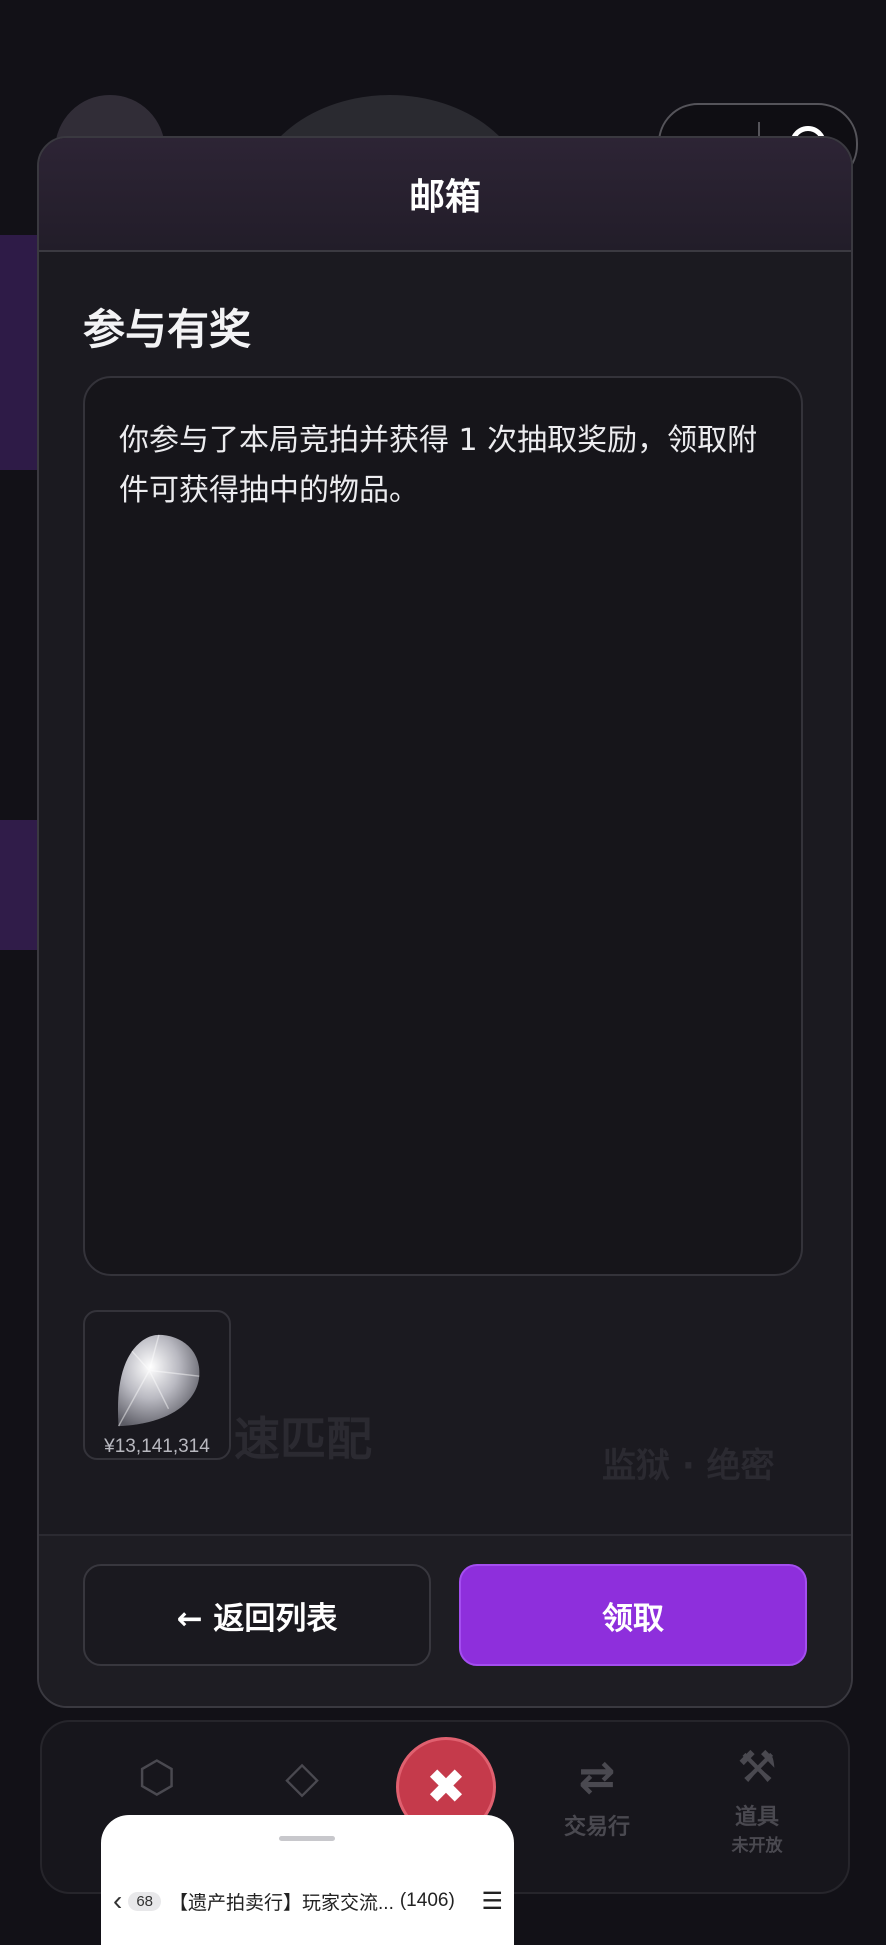 The image size is (886, 1945). I want to click on tab-cube: ⬡, so click(157, 1780).